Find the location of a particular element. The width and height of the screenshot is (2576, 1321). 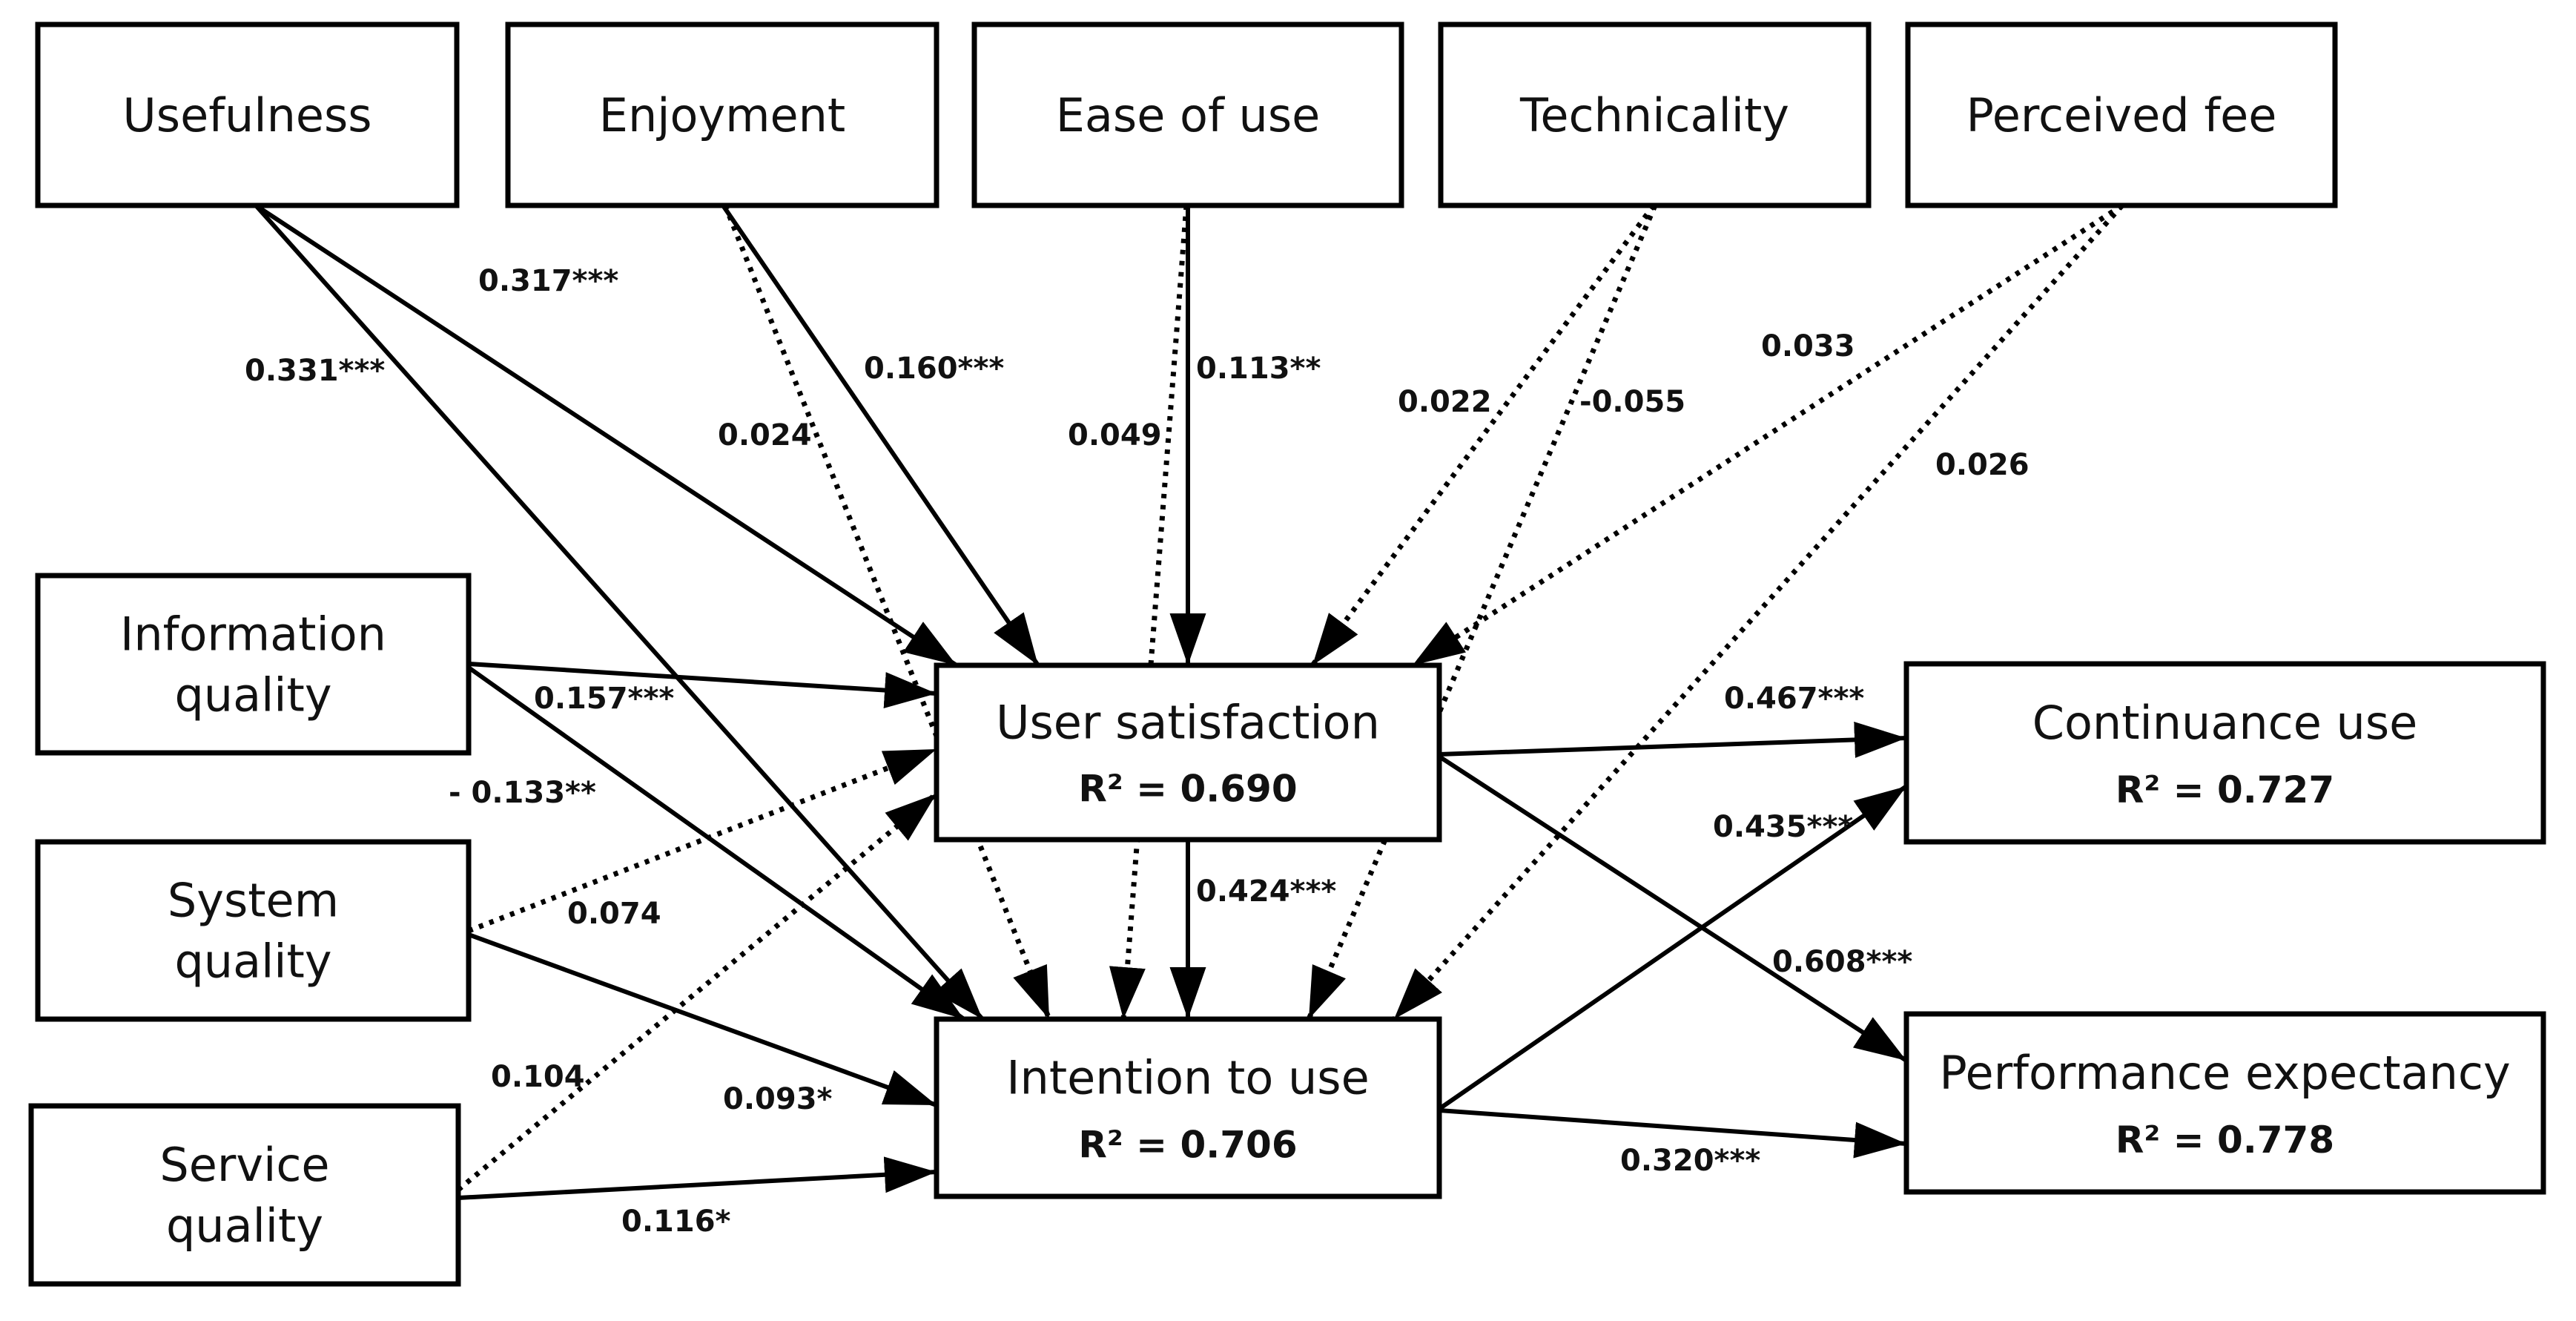

path-servq-to-usat is located at coordinates (697, 991).